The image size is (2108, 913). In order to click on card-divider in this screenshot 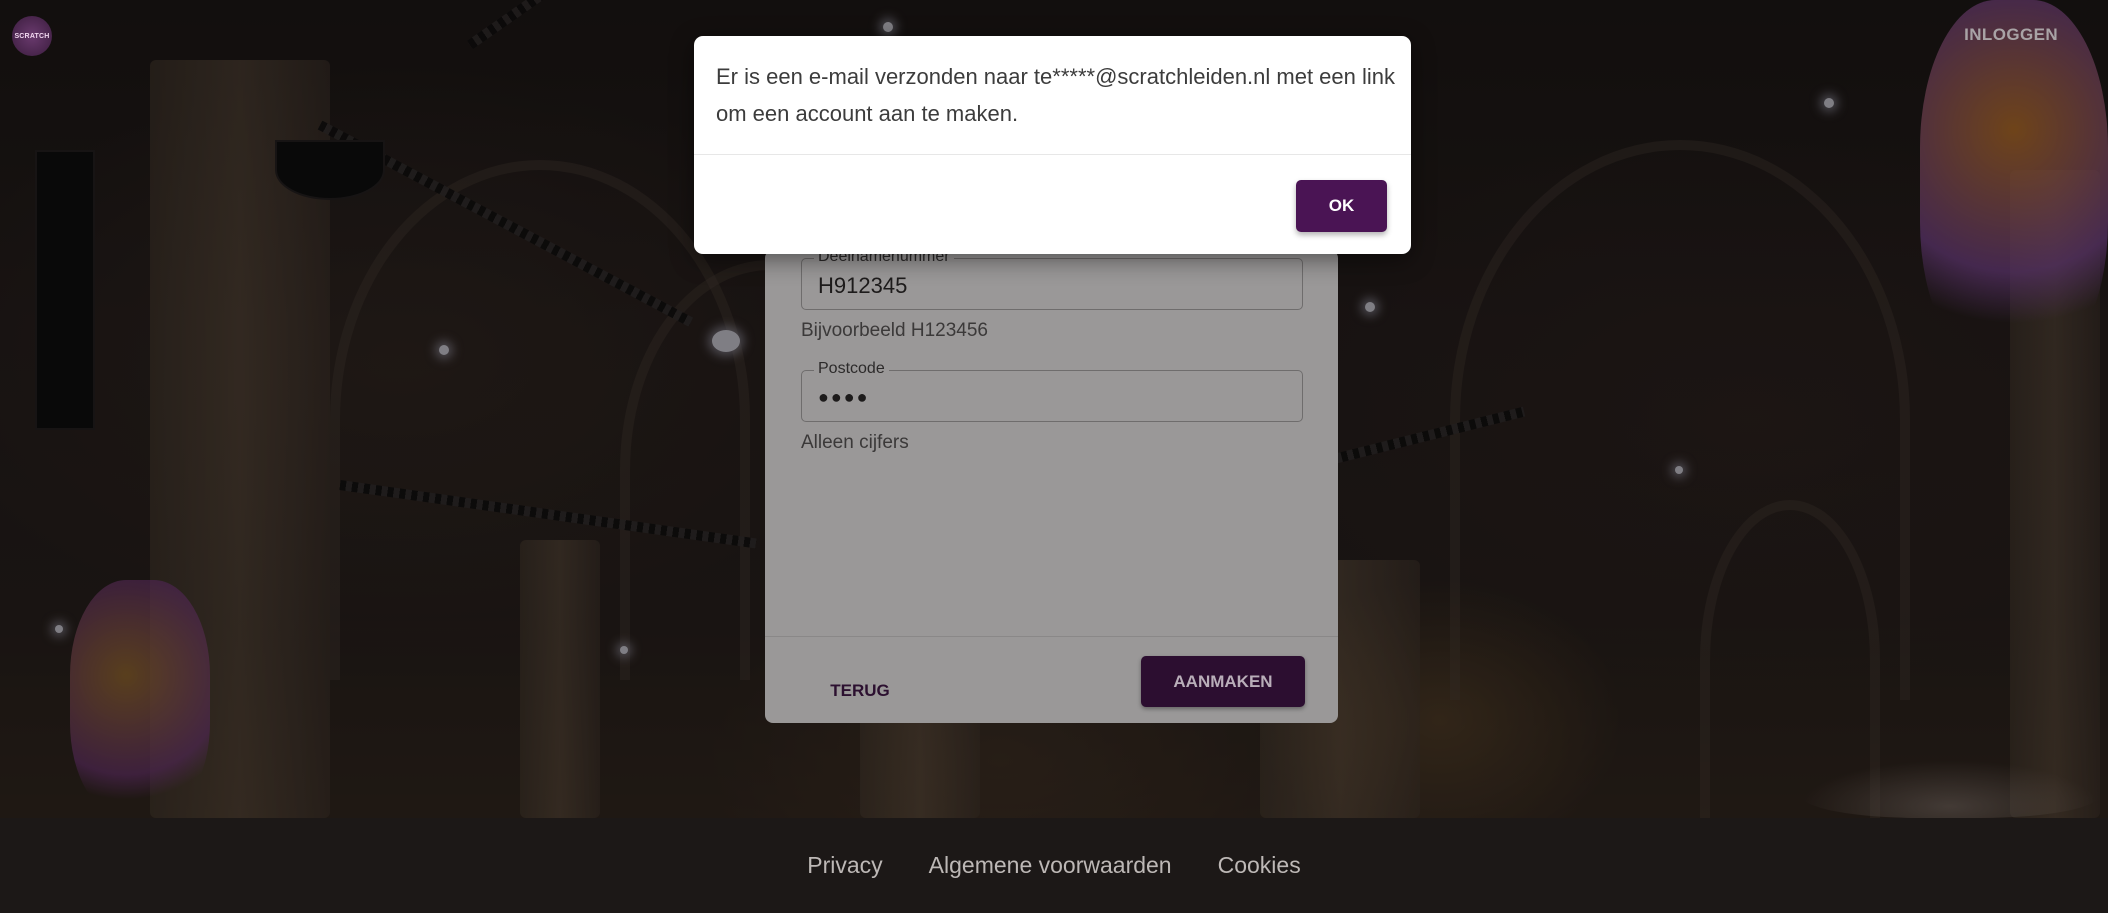, I will do `click(1051, 636)`.